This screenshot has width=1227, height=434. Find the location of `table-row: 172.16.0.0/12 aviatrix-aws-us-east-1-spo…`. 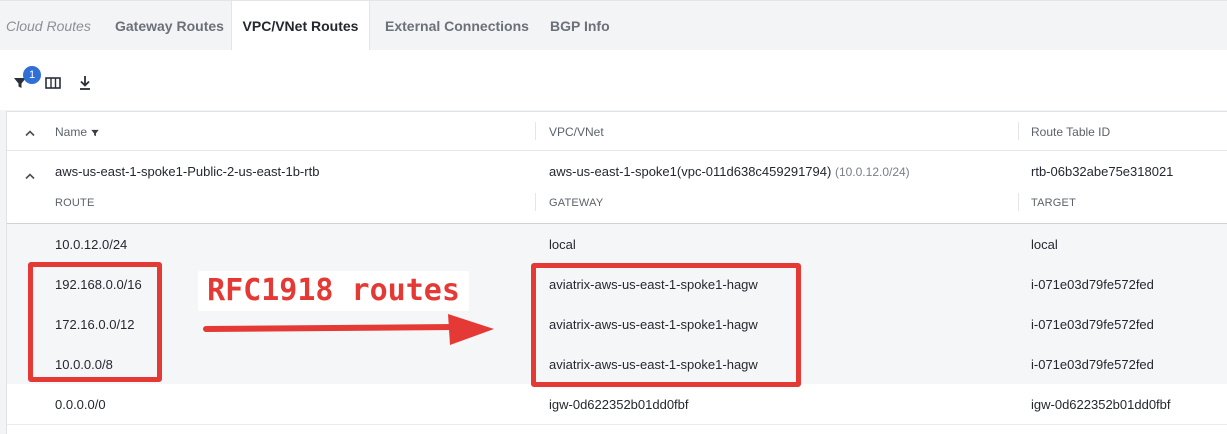

table-row: 172.16.0.0/12 aviatrix-aws-us-east-1-spo… is located at coordinates (617, 324).